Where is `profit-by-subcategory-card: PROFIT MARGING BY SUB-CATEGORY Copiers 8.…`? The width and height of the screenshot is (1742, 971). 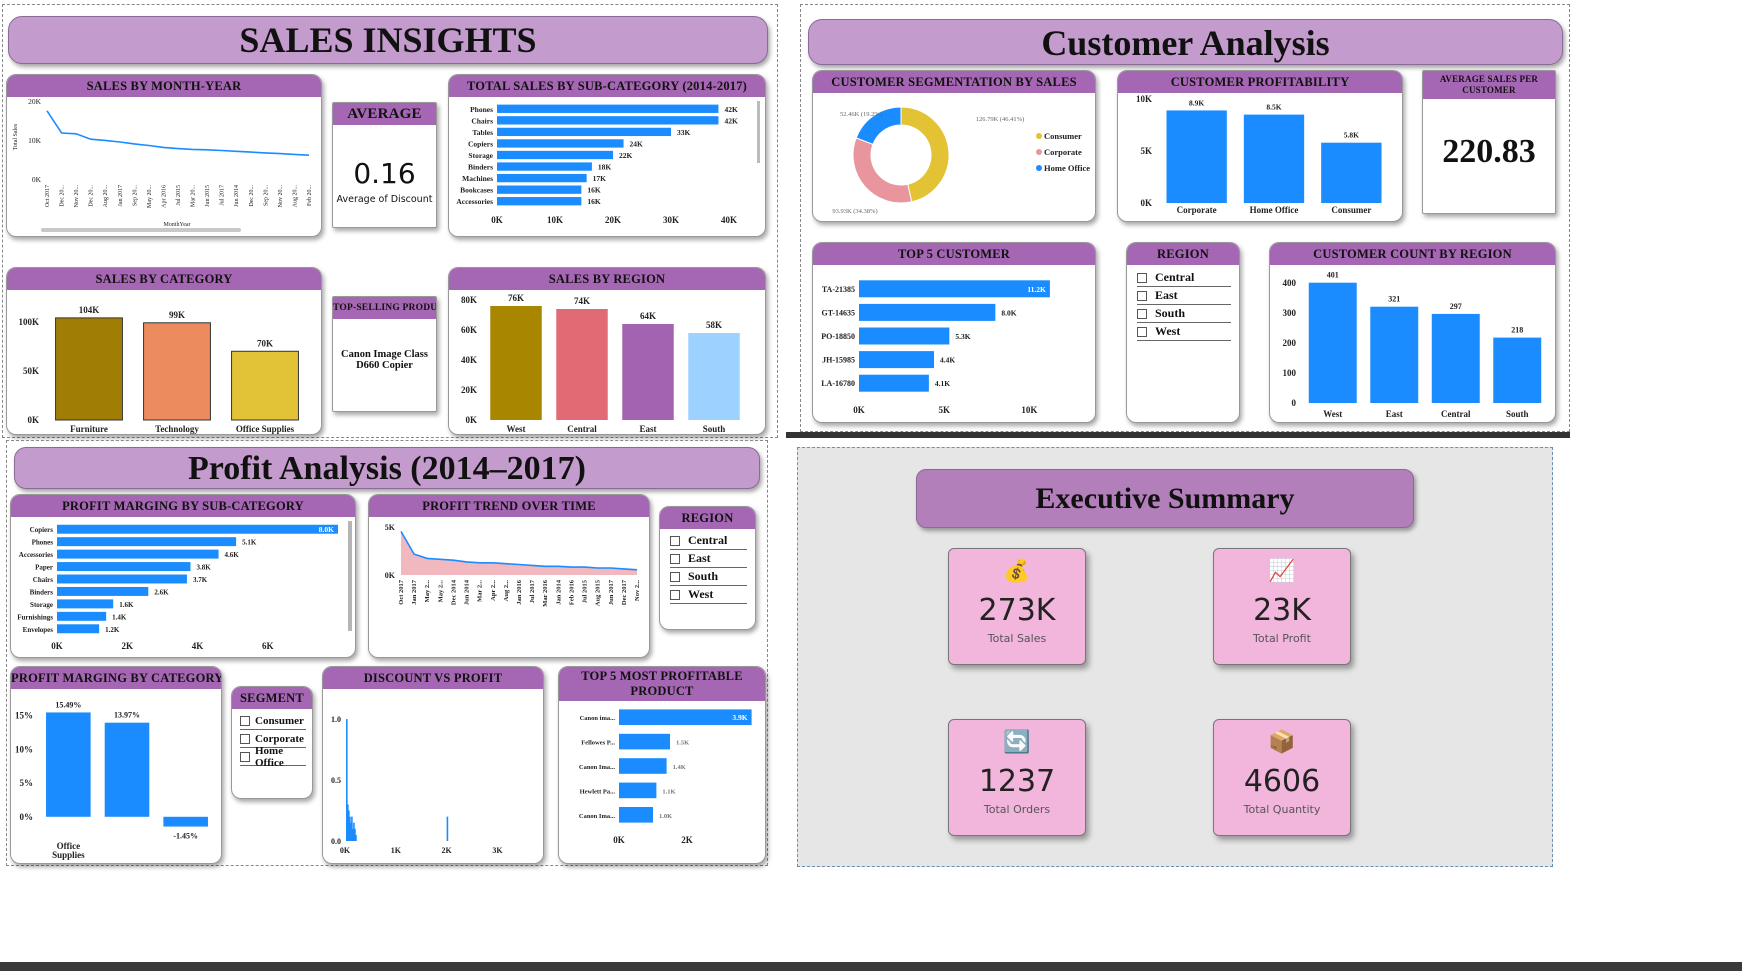
profit-by-subcategory-card: PROFIT MARGING BY SUB-CATEGORY Copiers 8.… is located at coordinates (183, 576).